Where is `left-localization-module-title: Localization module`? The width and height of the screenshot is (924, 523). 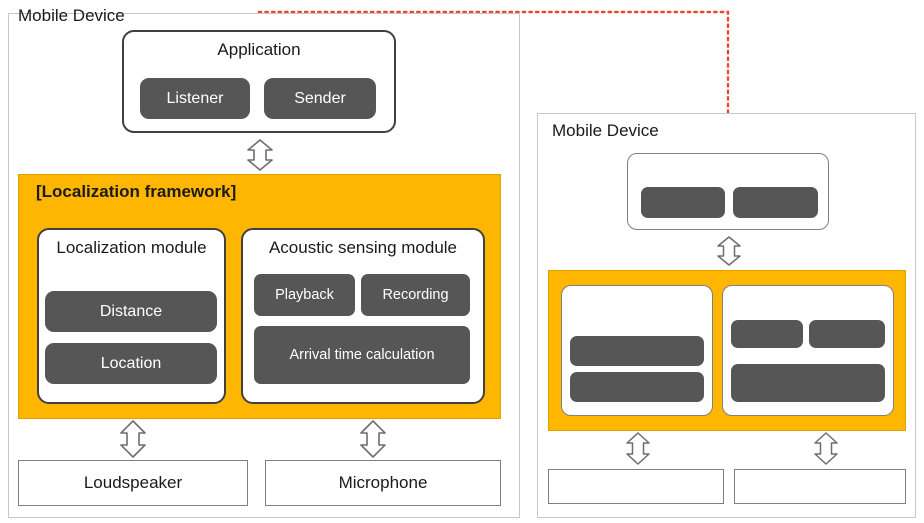 left-localization-module-title: Localization module is located at coordinates (131, 247).